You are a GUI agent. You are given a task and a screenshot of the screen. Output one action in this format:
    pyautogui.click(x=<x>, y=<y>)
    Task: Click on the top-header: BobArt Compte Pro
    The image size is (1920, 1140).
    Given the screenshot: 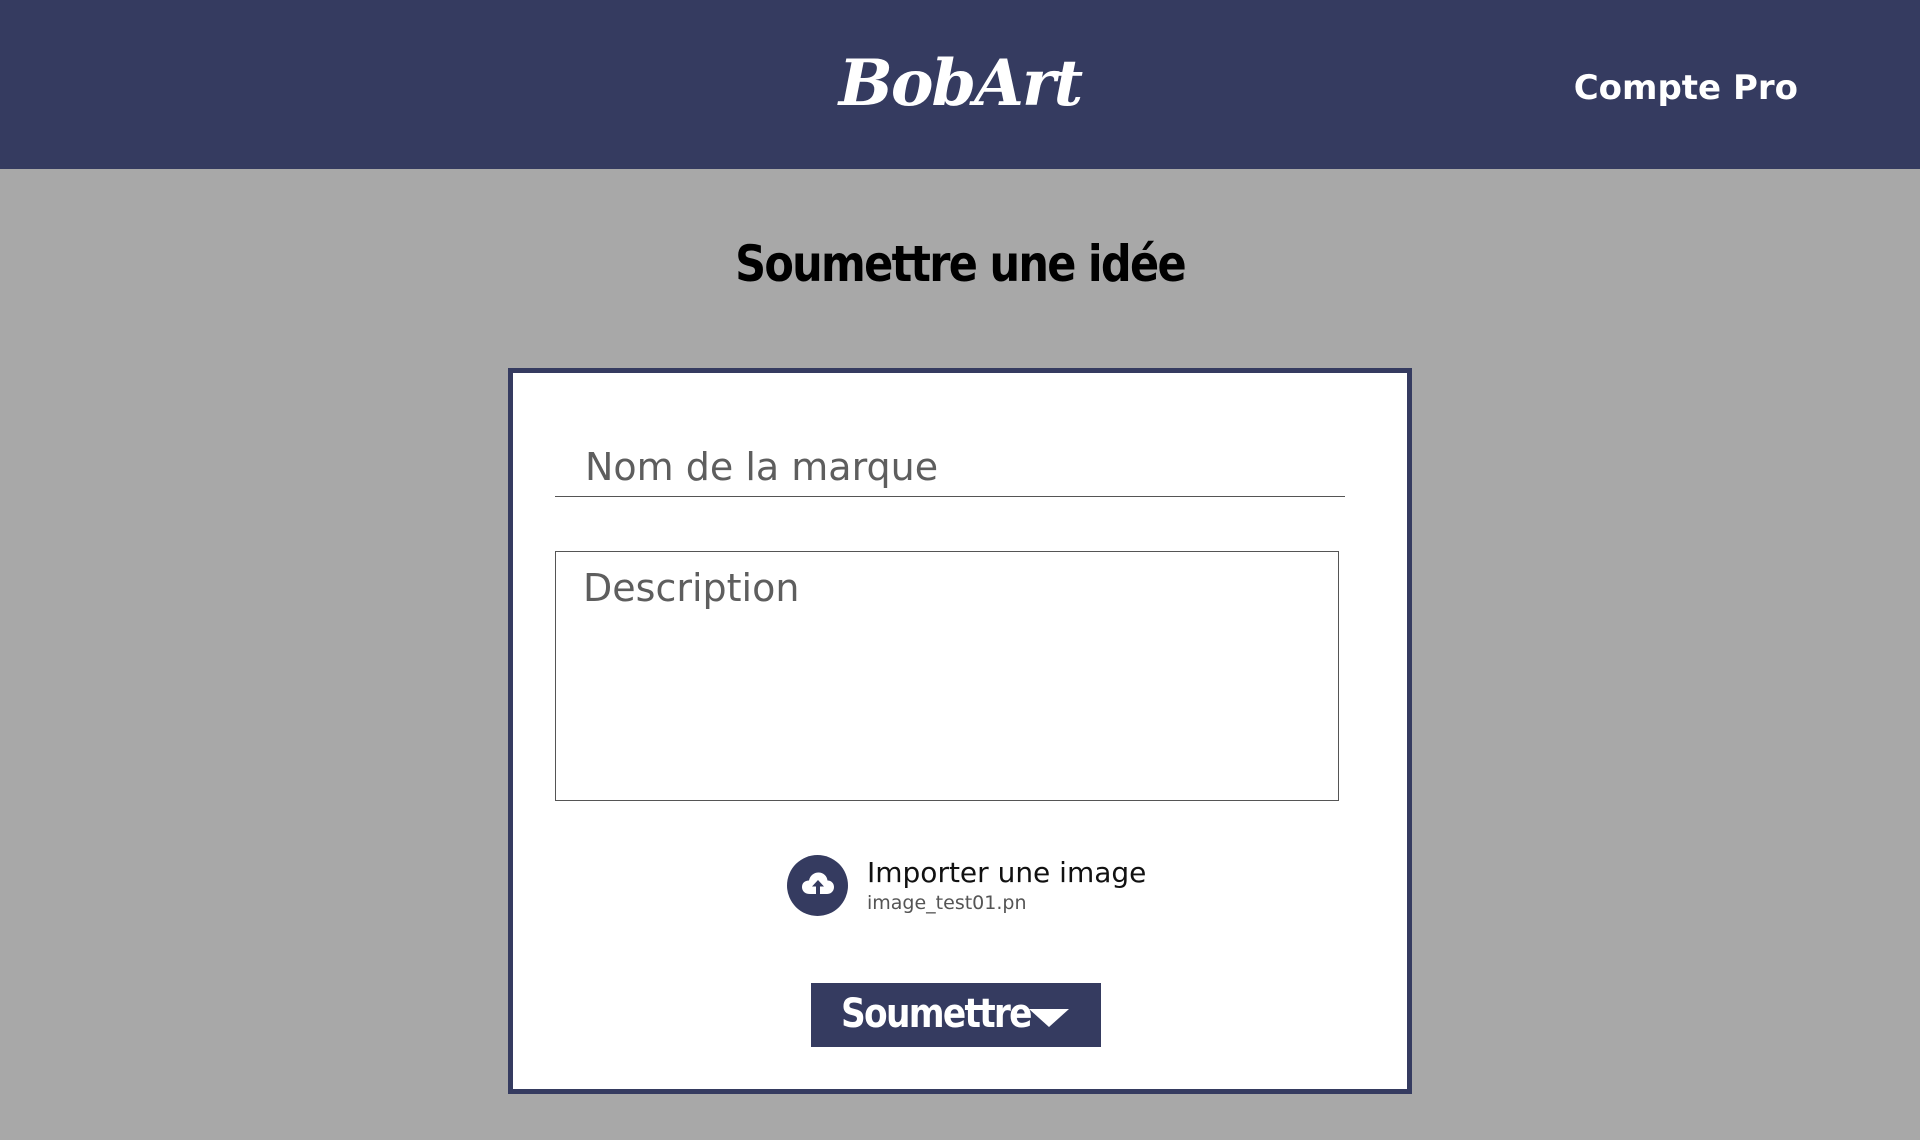 What is the action you would take?
    pyautogui.click(x=960, y=84)
    